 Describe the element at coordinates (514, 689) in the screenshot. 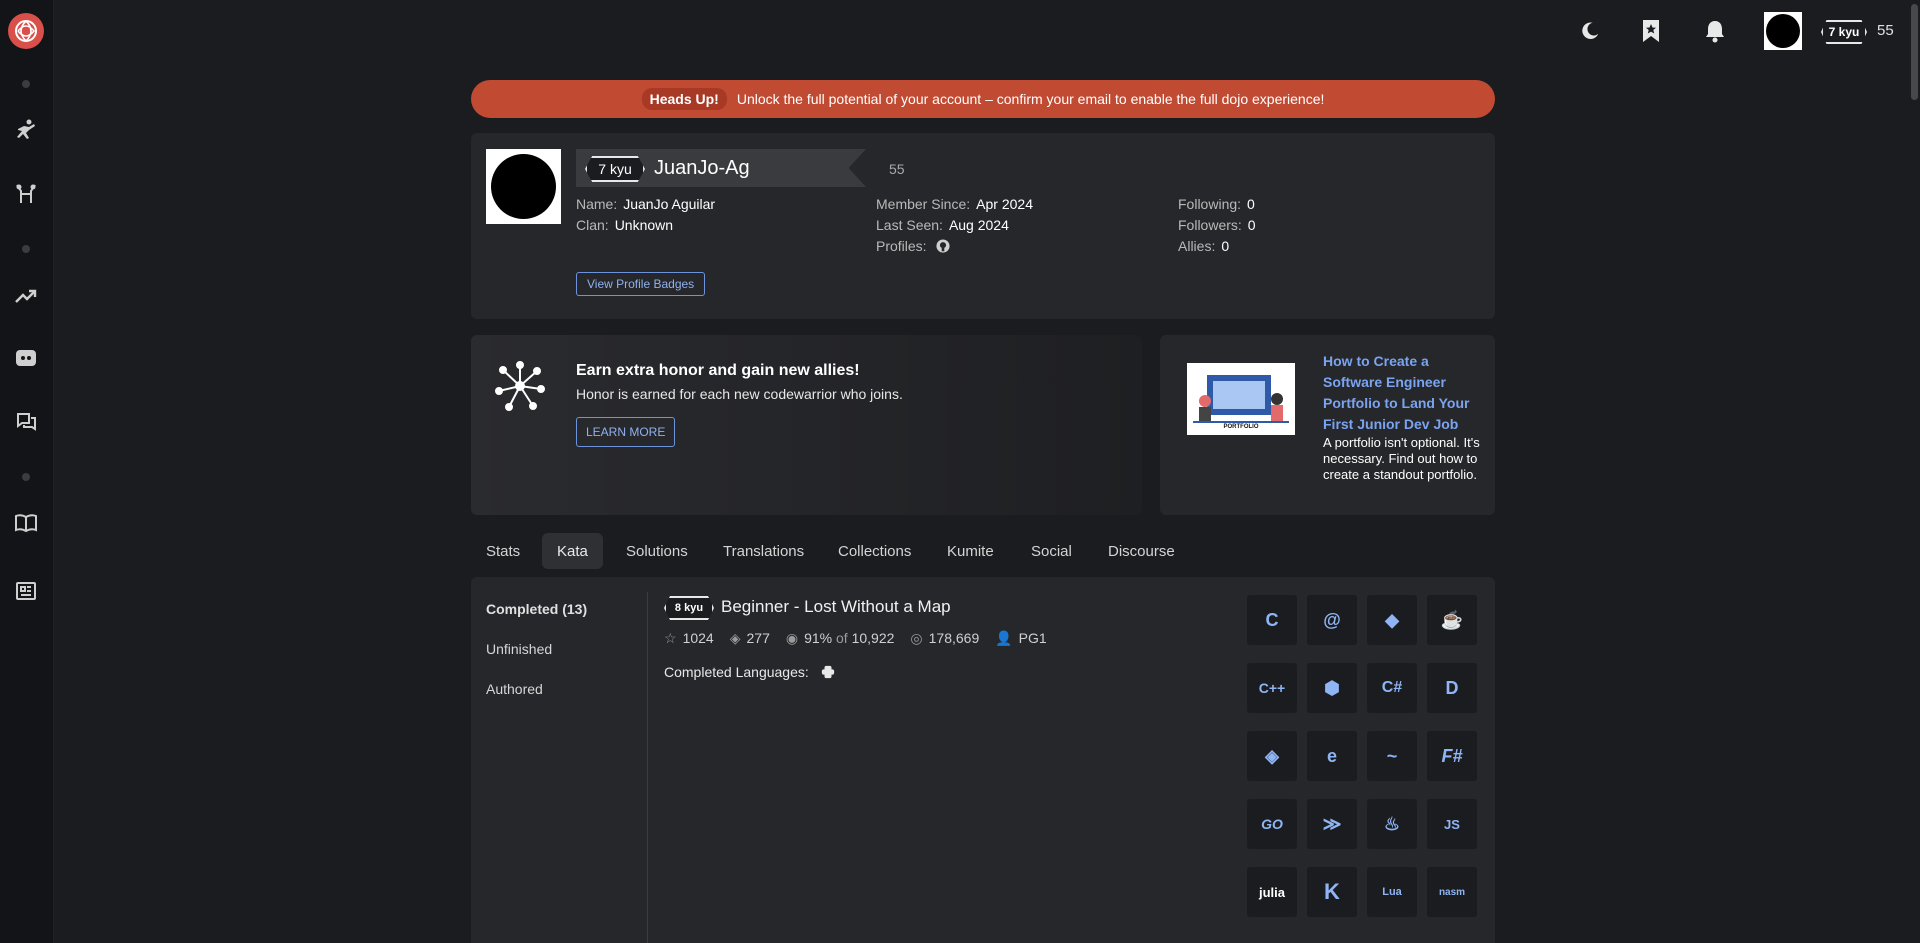

I see `kata-filter-authored: Authored` at that location.